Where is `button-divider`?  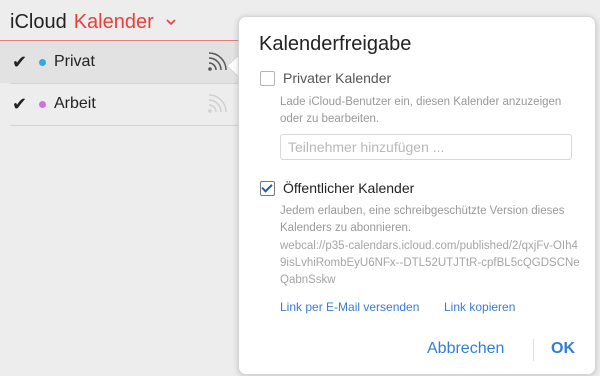
button-divider is located at coordinates (533, 350).